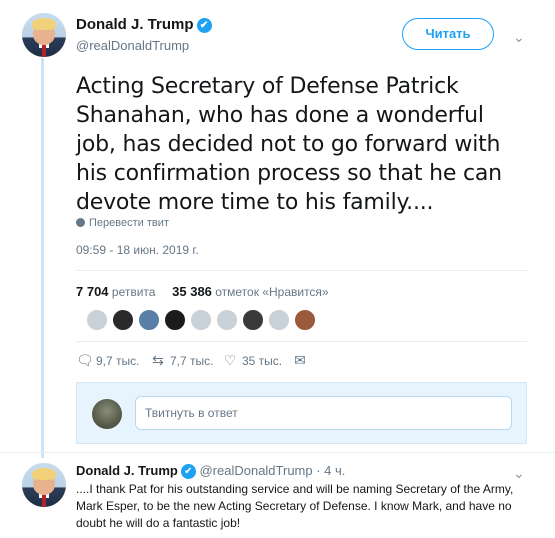  Describe the element at coordinates (92, 291) in the screenshot. I see `retweets-count: 7 704` at that location.